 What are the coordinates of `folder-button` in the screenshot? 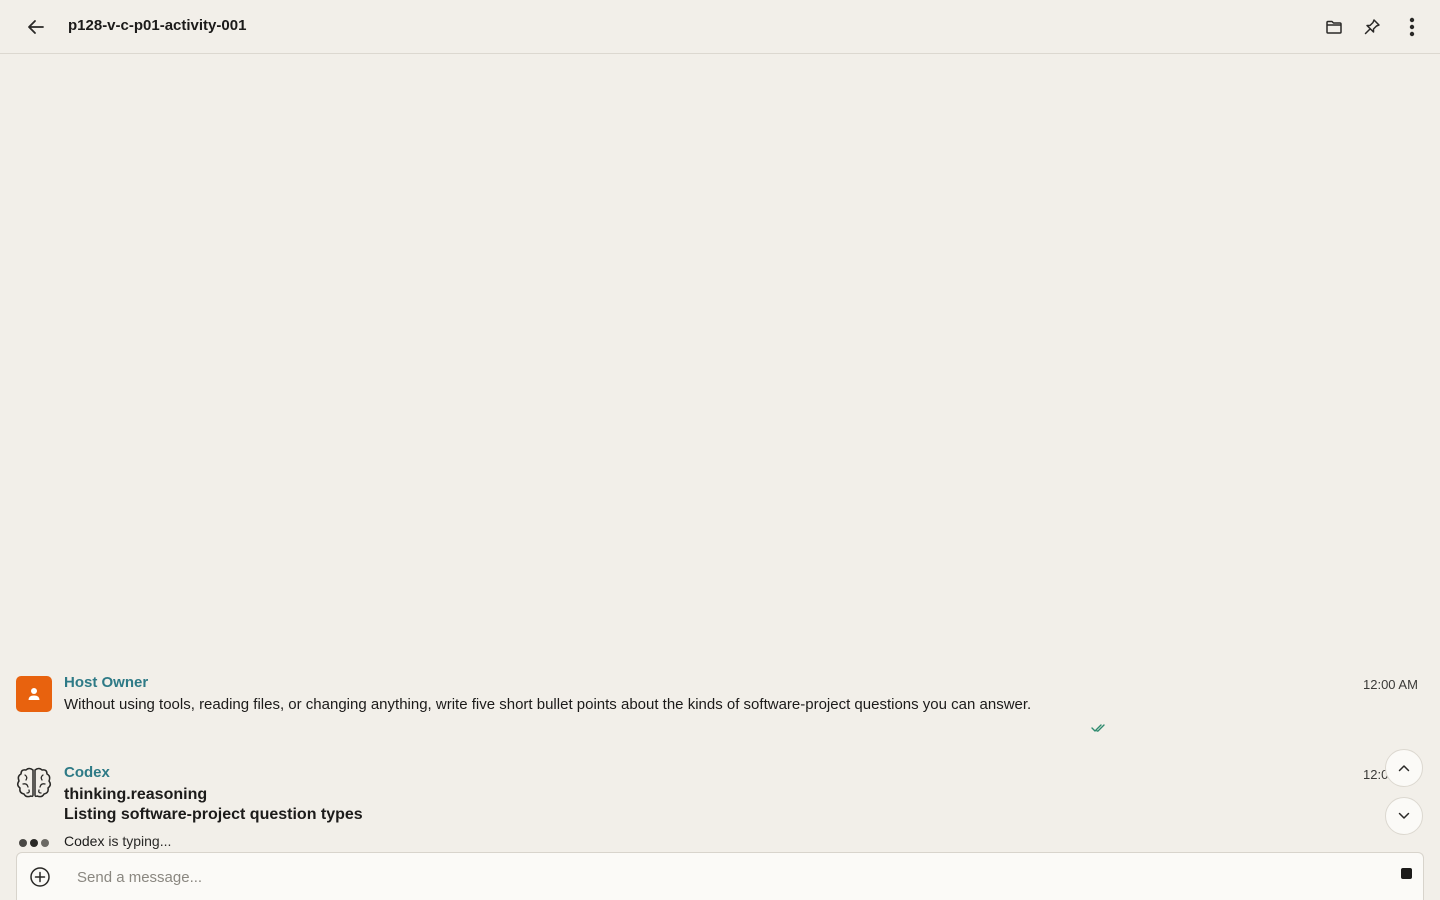 It's located at (1334, 27).